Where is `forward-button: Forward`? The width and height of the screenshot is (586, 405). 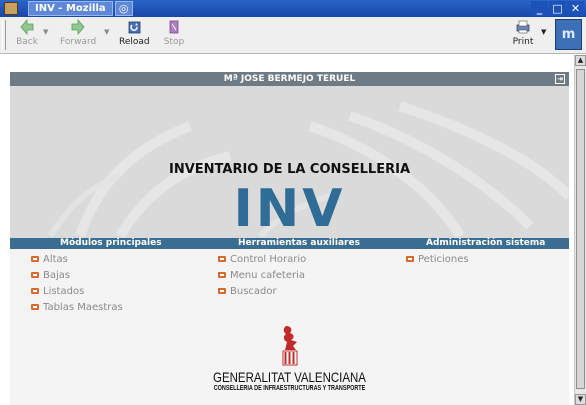 forward-button: Forward is located at coordinates (78, 33).